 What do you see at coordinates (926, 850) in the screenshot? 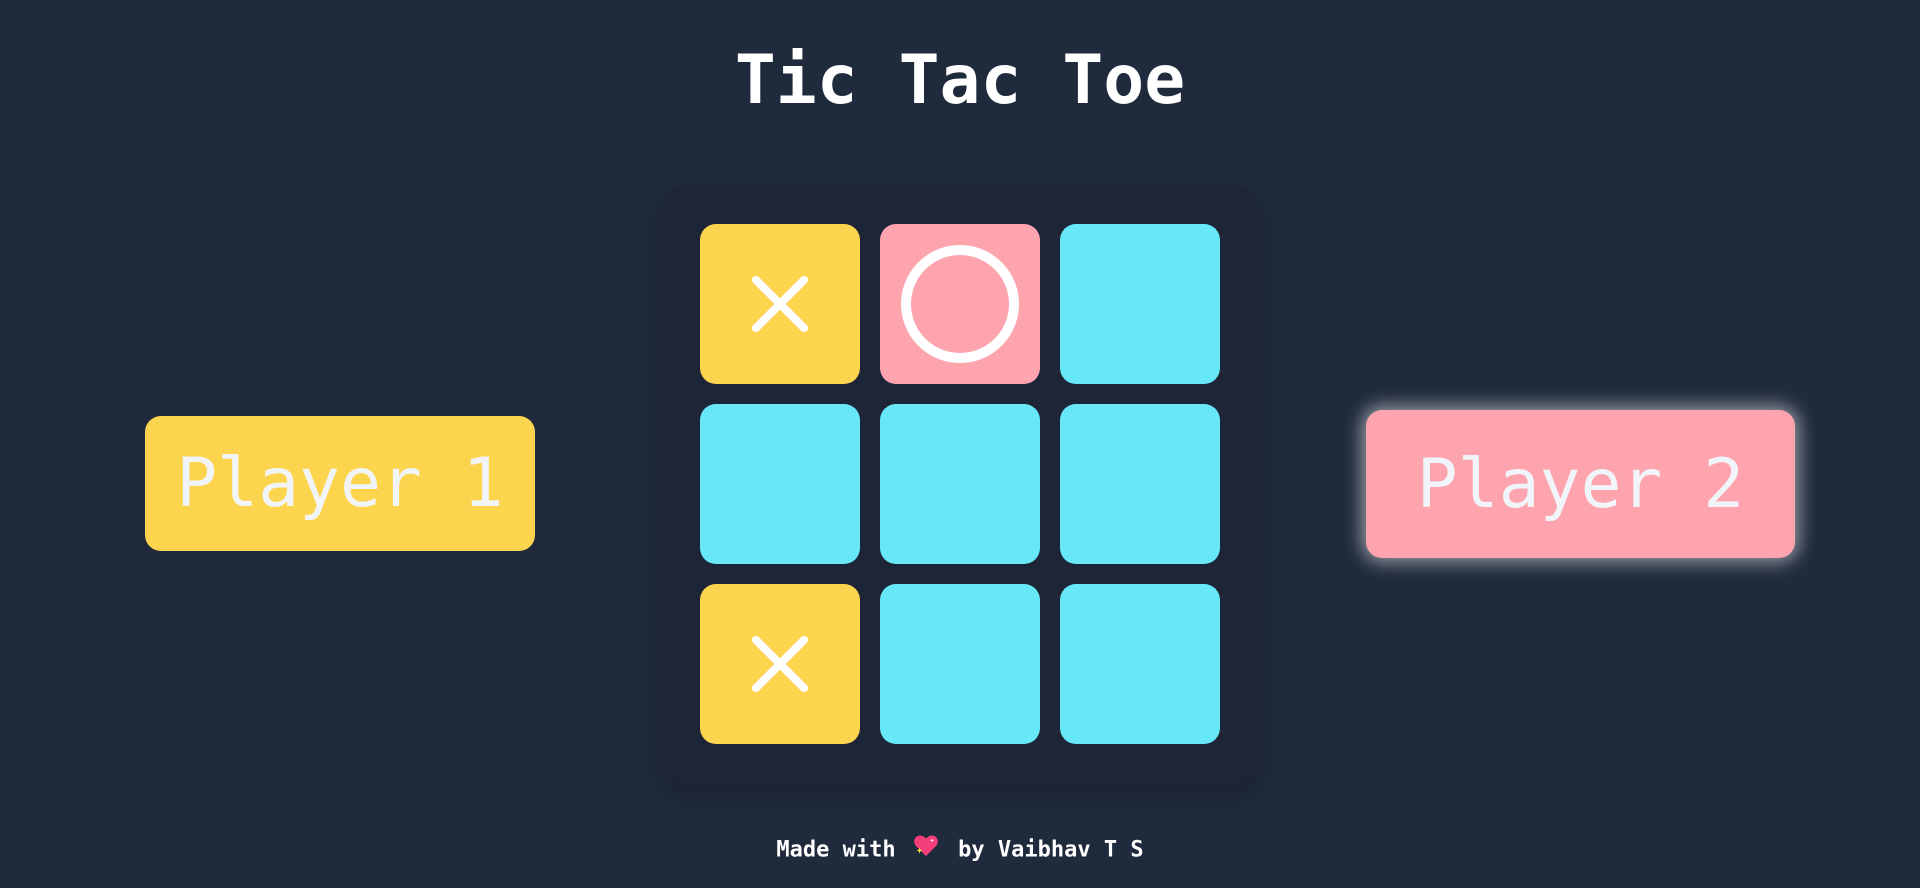
I see `sparkling-heart-icon` at bounding box center [926, 850].